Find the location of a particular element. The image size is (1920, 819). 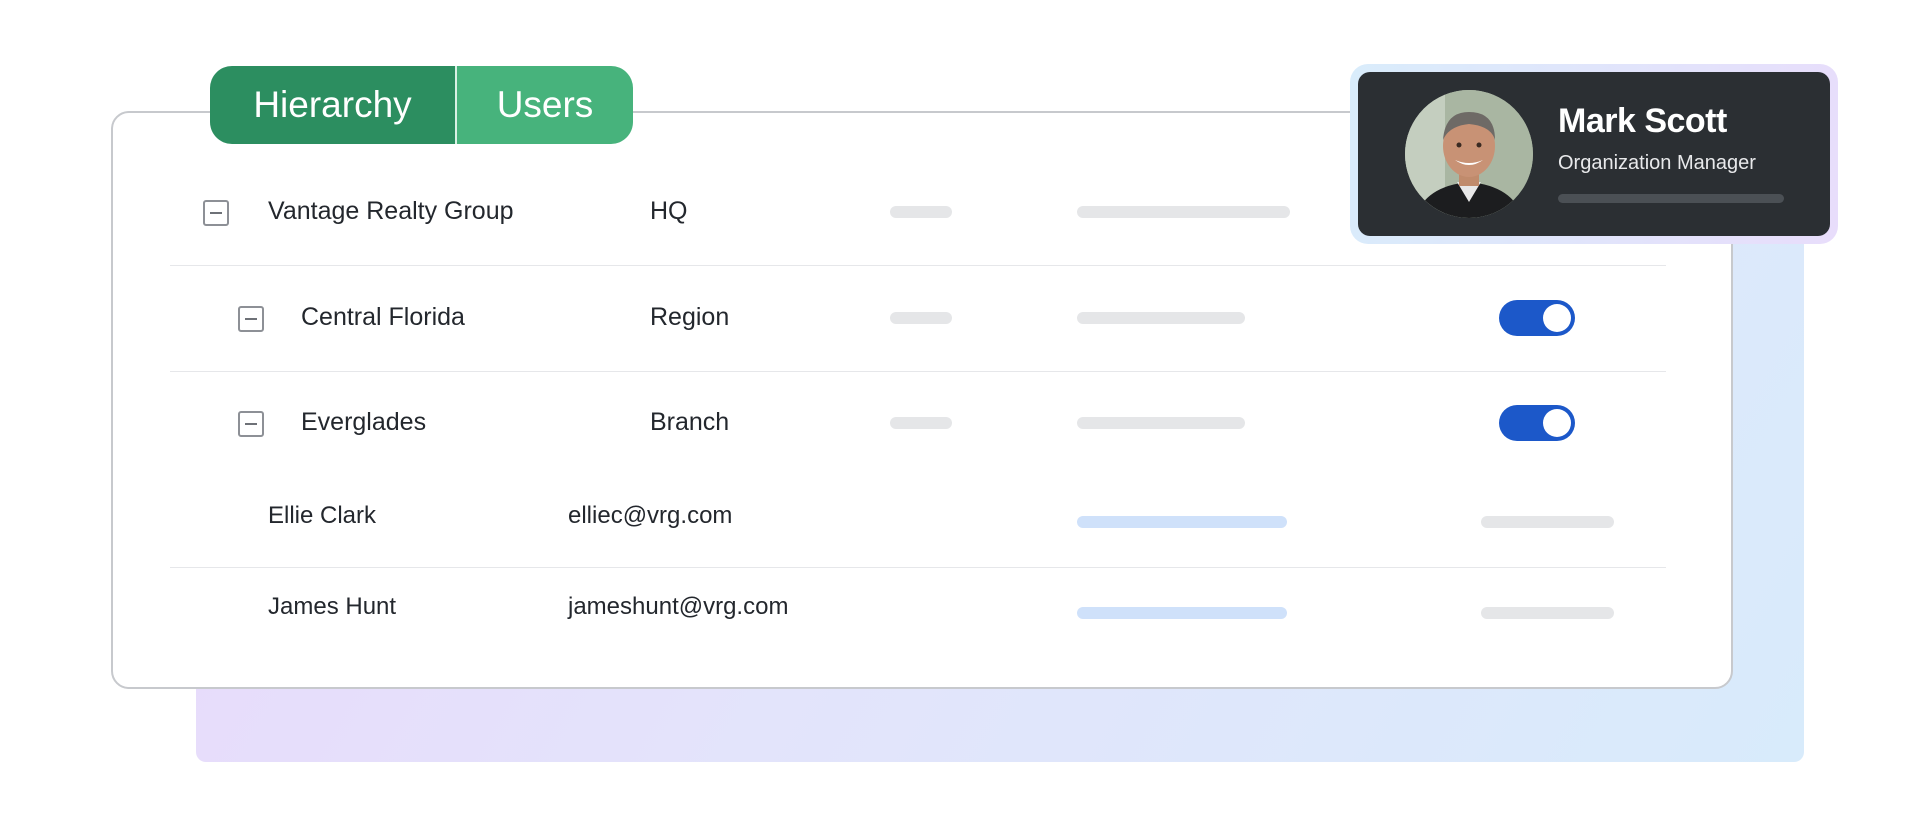

org-name: Vantage Realty Group is located at coordinates (391, 211).